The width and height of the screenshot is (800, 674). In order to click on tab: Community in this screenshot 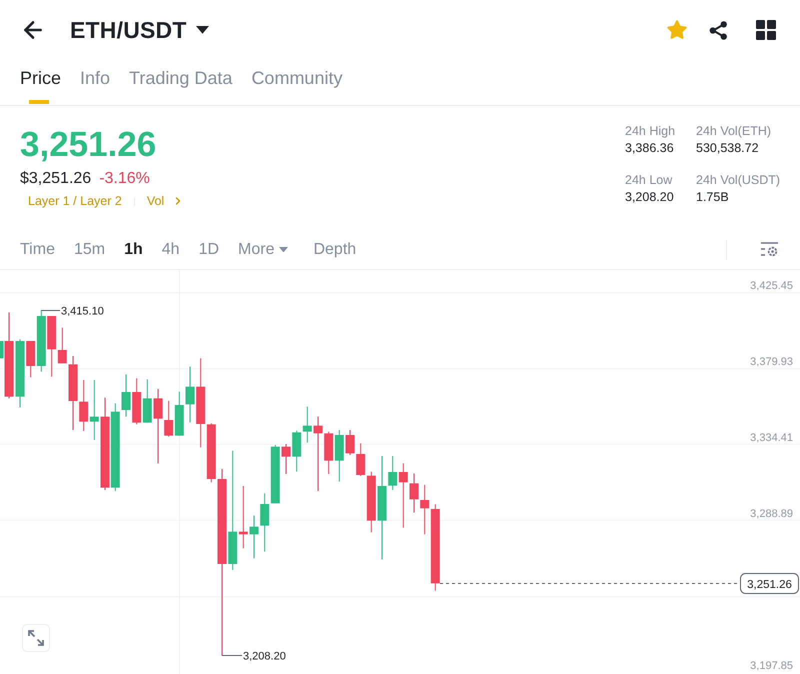, I will do `click(296, 82)`.